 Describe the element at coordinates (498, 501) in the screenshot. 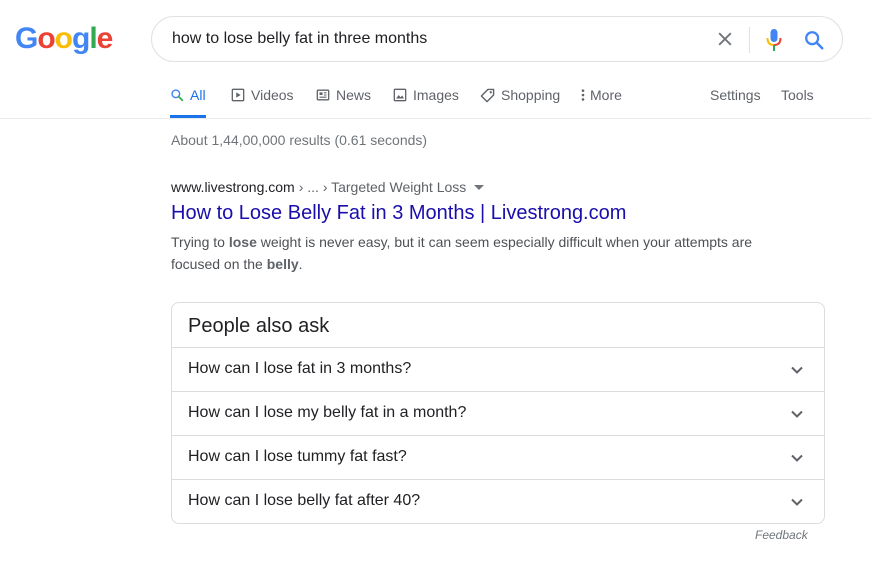

I see `paa-question: How can I lose belly fat after 40?` at that location.